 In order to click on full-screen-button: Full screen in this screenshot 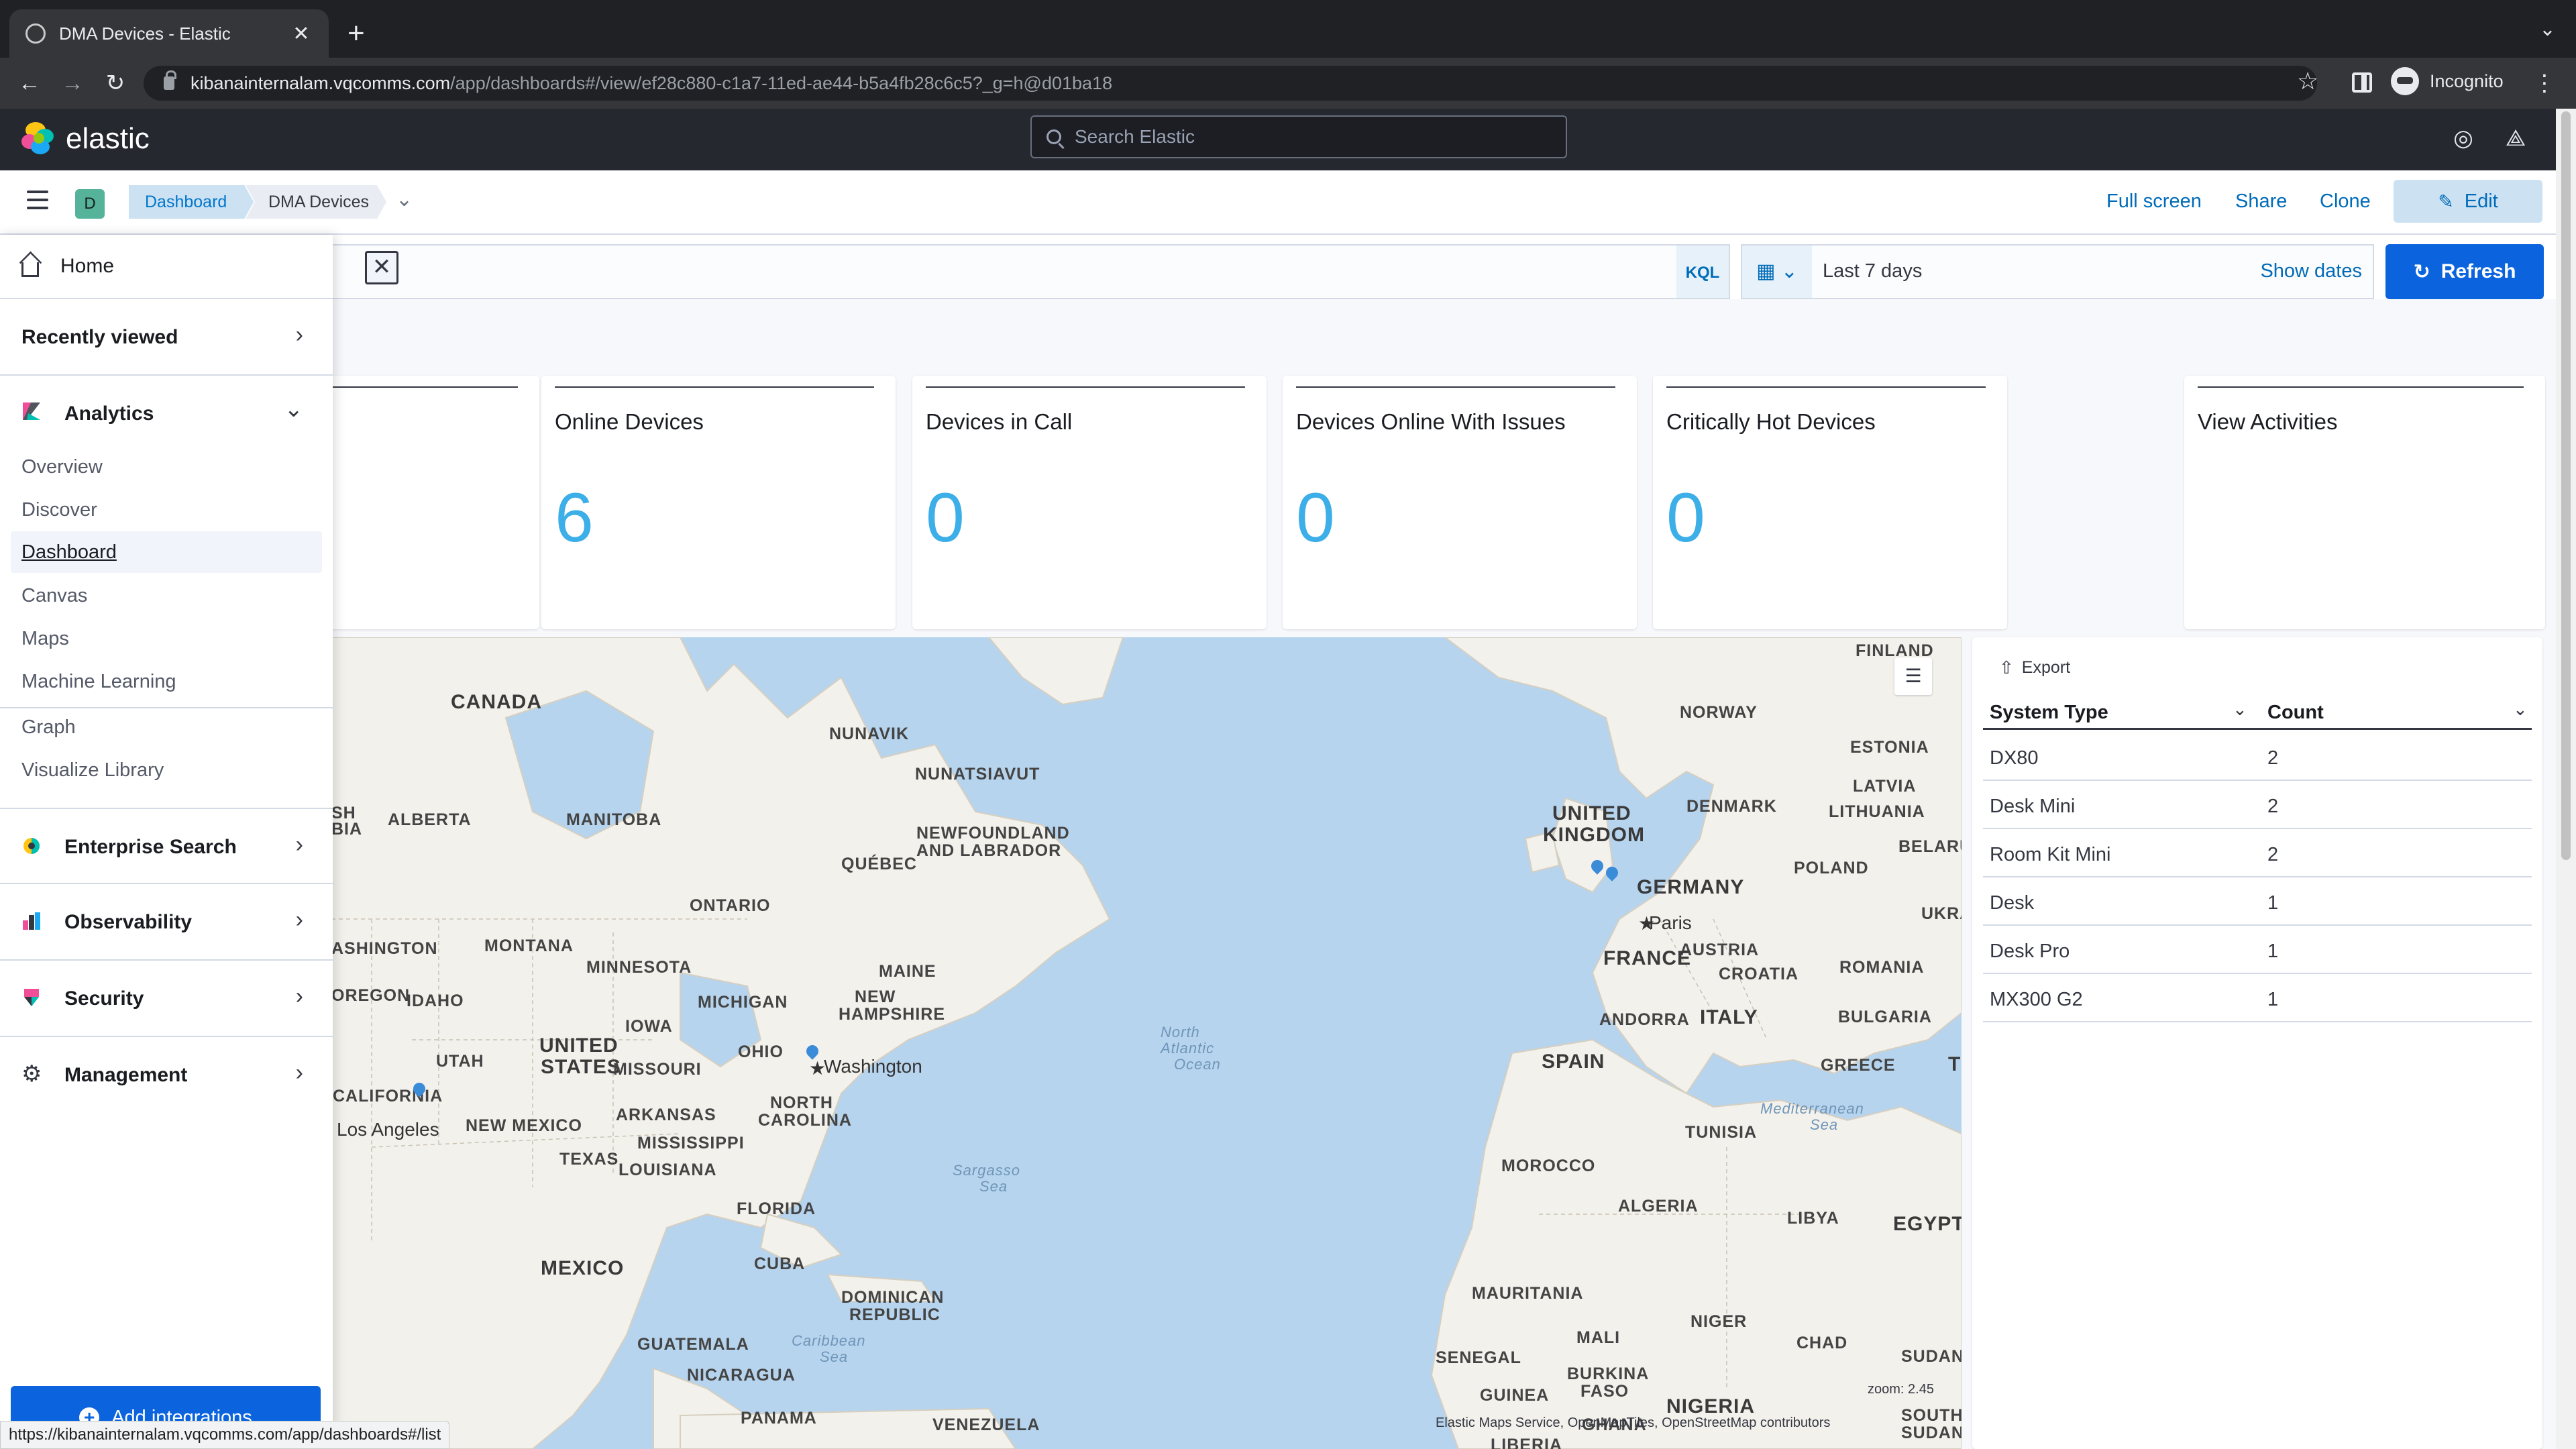, I will do `click(2154, 202)`.